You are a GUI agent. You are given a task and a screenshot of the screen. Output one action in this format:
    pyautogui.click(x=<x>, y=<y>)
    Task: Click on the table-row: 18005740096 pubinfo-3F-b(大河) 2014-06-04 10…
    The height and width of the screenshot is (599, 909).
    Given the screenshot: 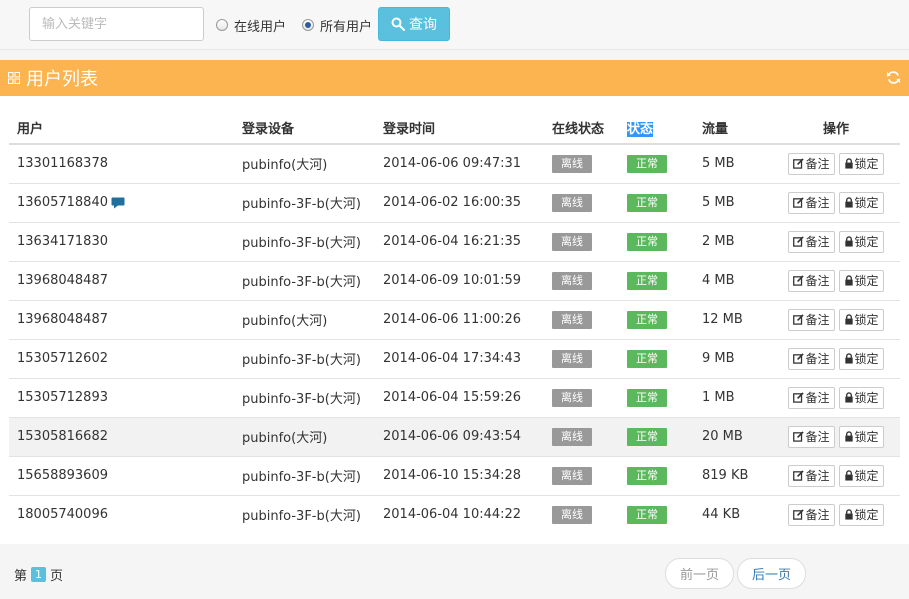 What is the action you would take?
    pyautogui.click(x=454, y=514)
    